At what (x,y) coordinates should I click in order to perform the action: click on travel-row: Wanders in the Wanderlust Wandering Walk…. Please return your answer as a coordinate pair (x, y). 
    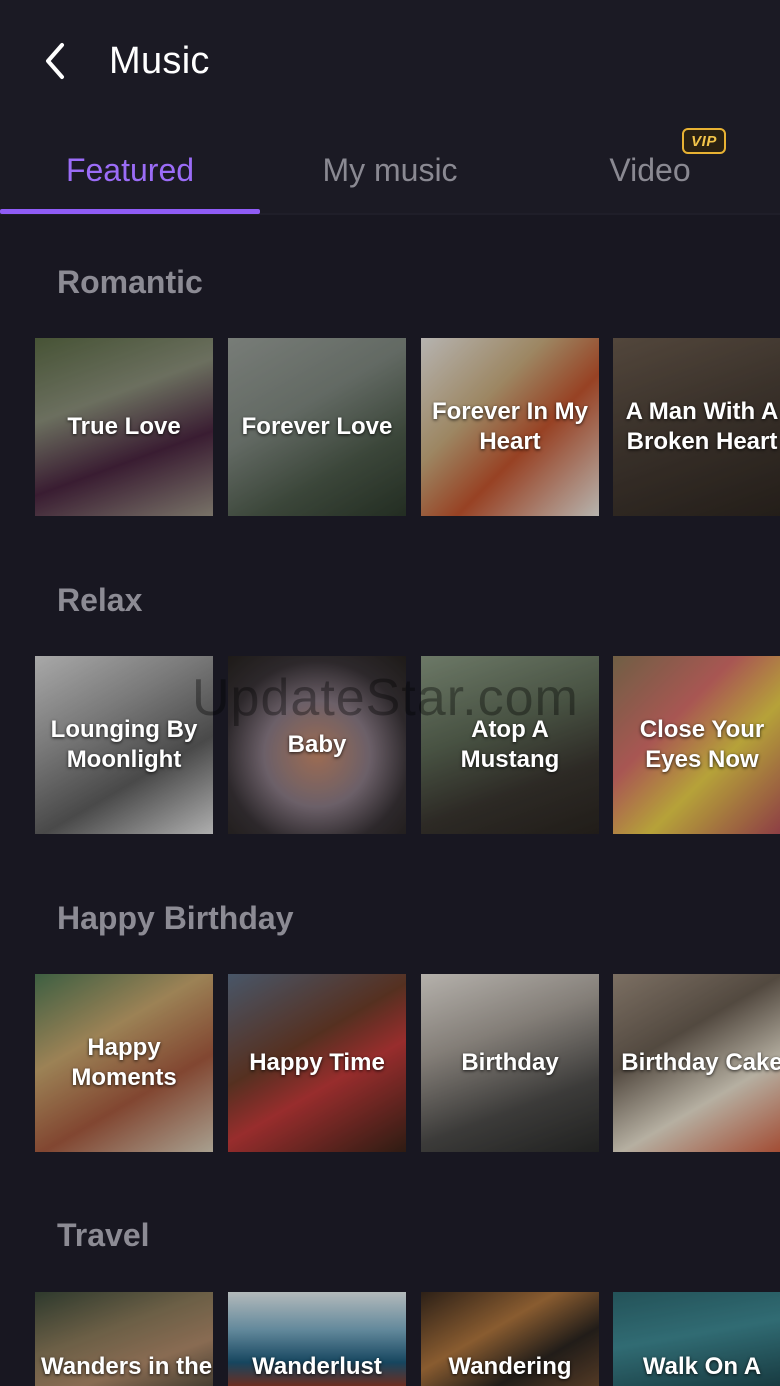
    Looking at the image, I should click on (407, 1339).